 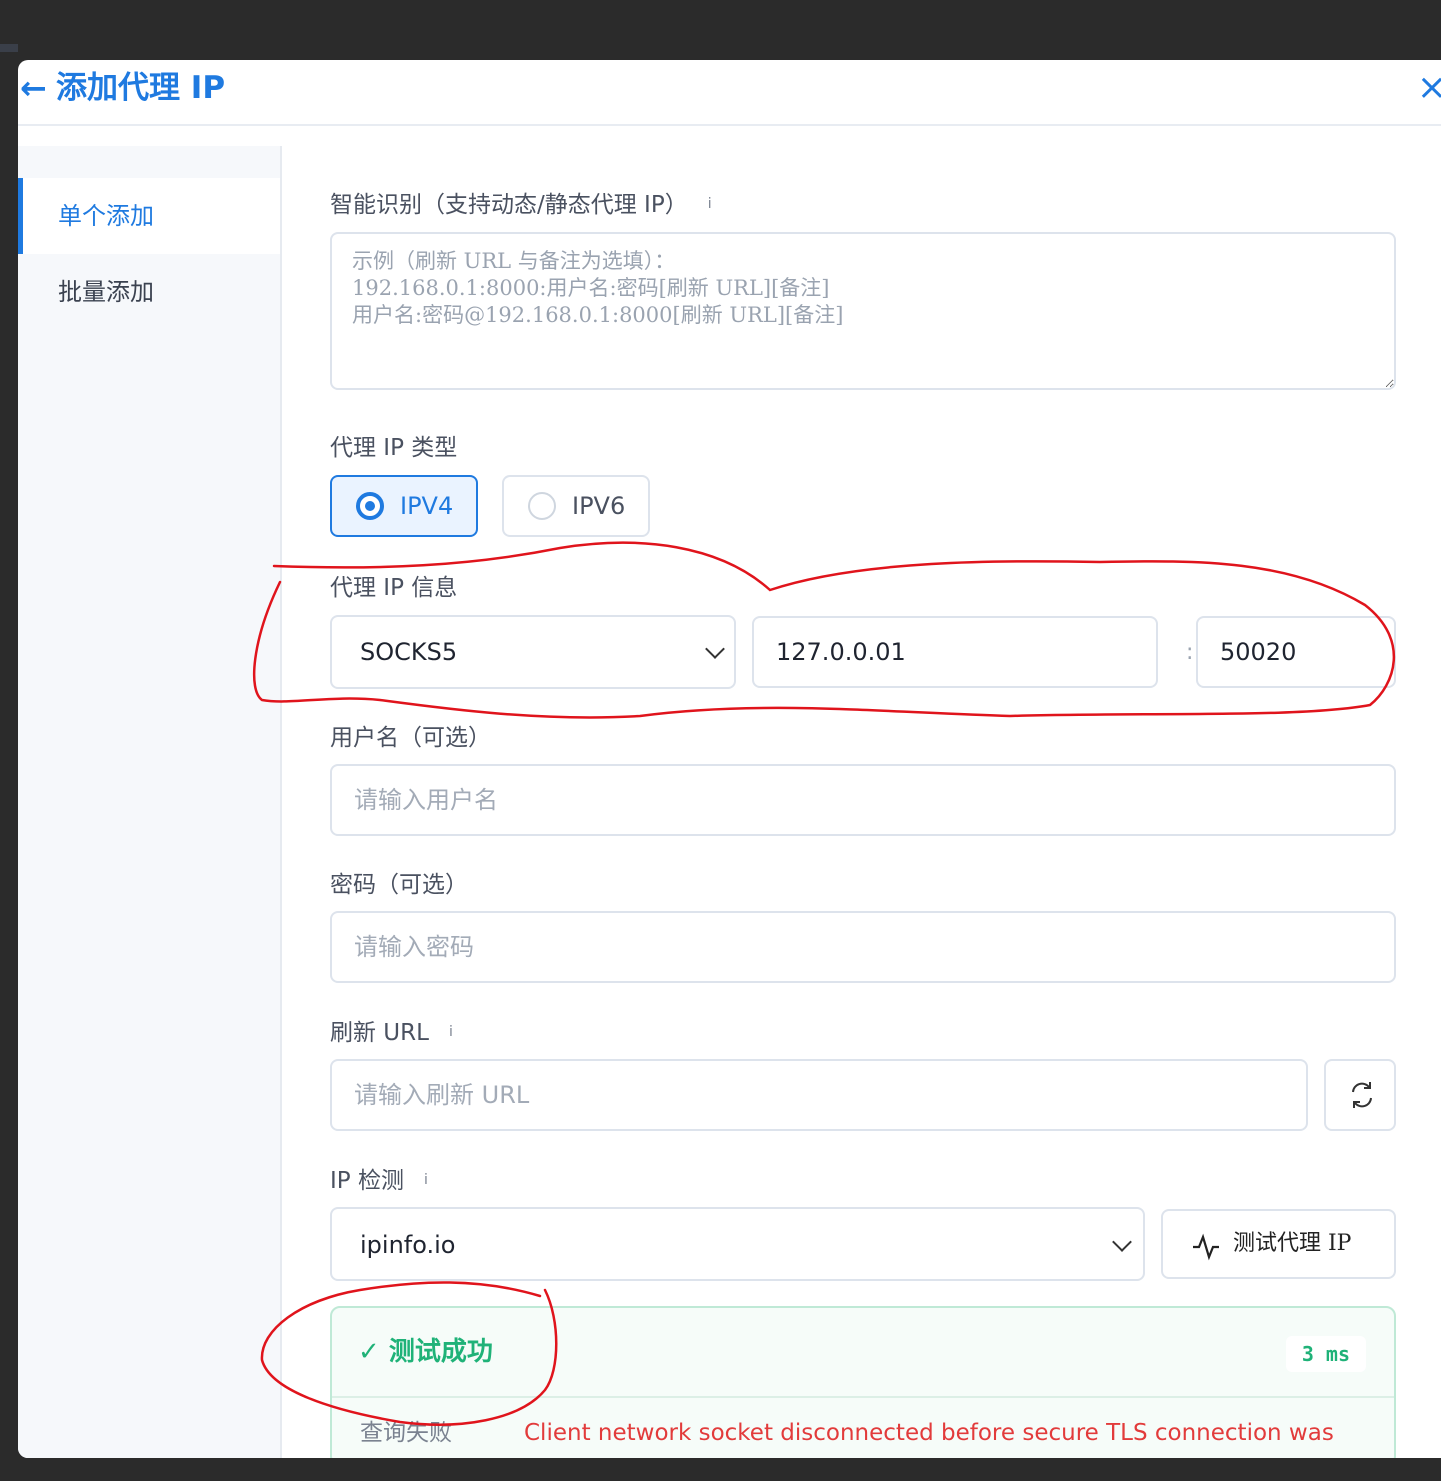 What do you see at coordinates (863, 311) in the screenshot?
I see `smart-recognize-input` at bounding box center [863, 311].